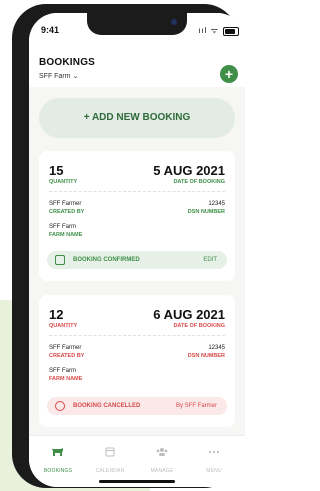  Describe the element at coordinates (107, 406) in the screenshot. I see `status-text: BOOKING CANCELLED` at that location.